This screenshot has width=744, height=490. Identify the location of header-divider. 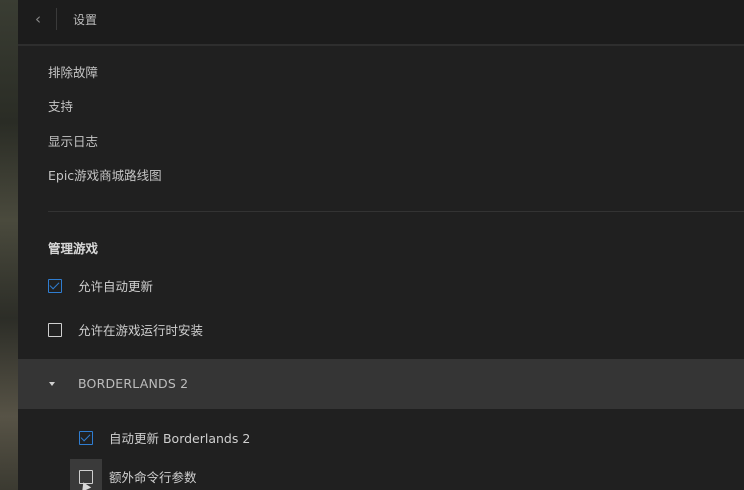
(56, 19).